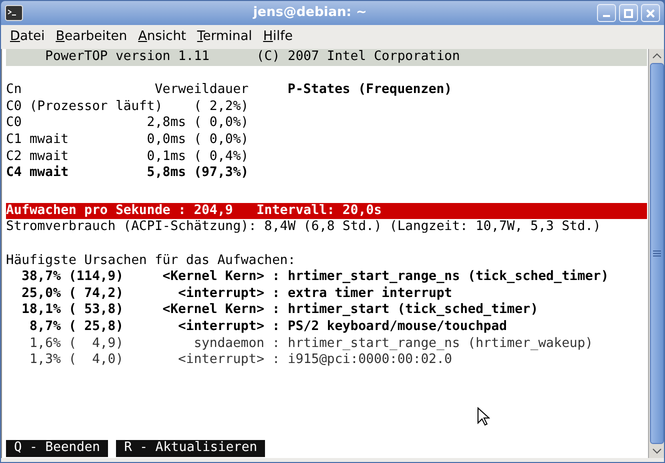 The width and height of the screenshot is (665, 463). I want to click on minimize-icon, so click(606, 16).